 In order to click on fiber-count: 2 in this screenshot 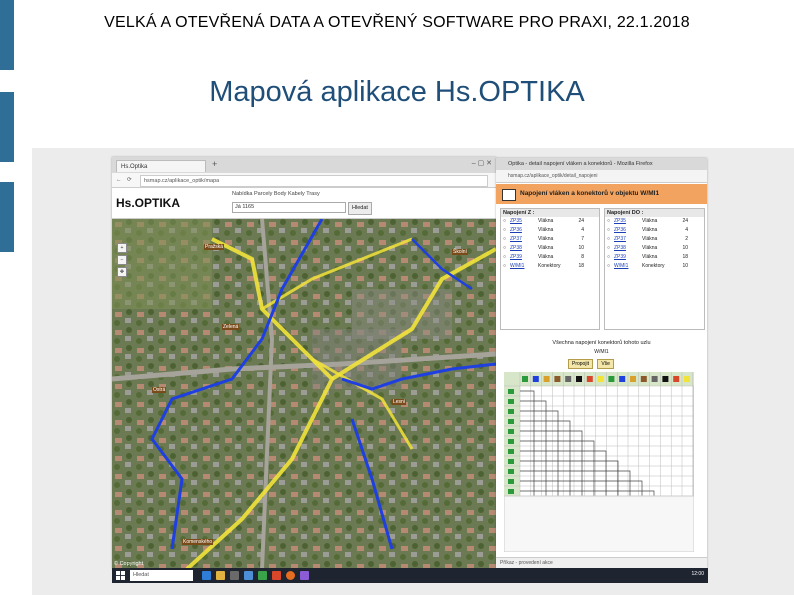, I will do `click(686, 239)`.